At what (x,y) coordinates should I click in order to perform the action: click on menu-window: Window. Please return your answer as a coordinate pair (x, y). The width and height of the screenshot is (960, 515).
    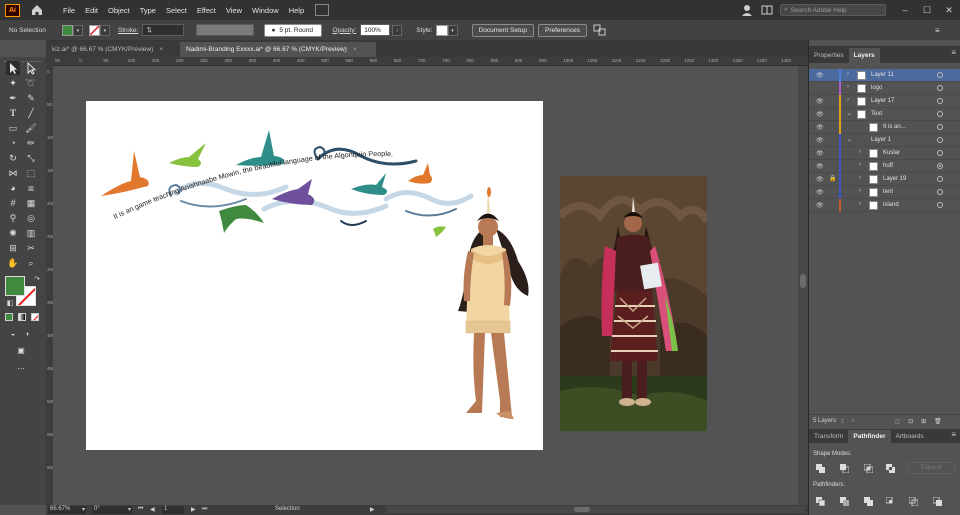
    Looking at the image, I should click on (265, 10).